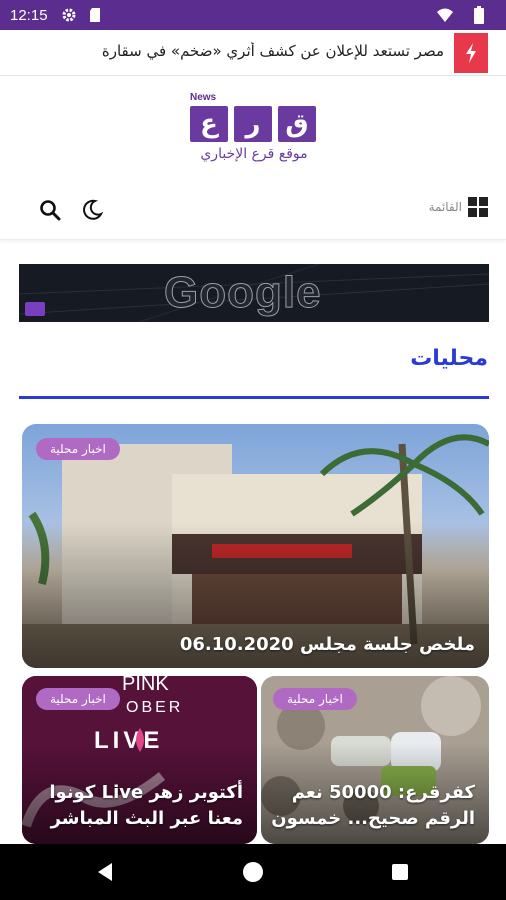 Image resolution: width=506 pixels, height=900 pixels. Describe the element at coordinates (255, 645) in the screenshot. I see `article-title: ملخص جلسة مجلس 06.10.2020` at that location.